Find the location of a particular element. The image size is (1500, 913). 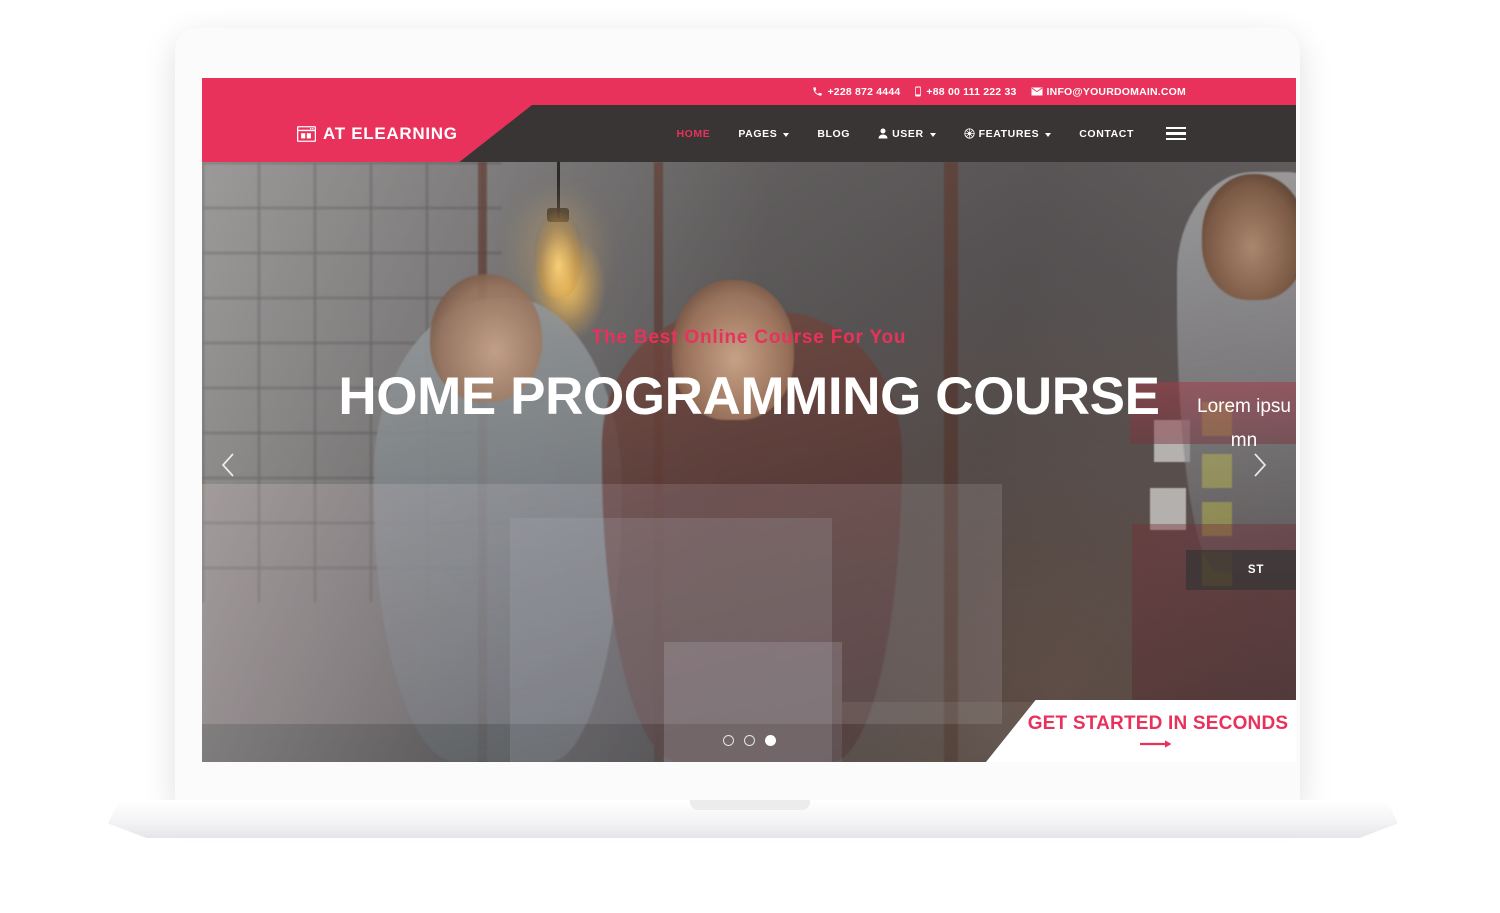

contact-email: INFO@YOURDOMAIN.COM is located at coordinates (1108, 92).